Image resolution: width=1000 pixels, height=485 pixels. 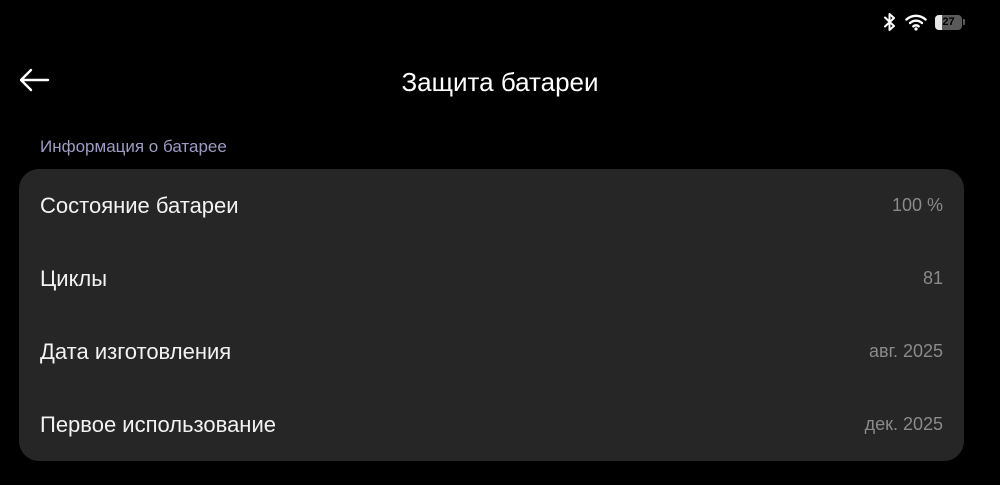 I want to click on page-title: Защита батареи, so click(x=500, y=82).